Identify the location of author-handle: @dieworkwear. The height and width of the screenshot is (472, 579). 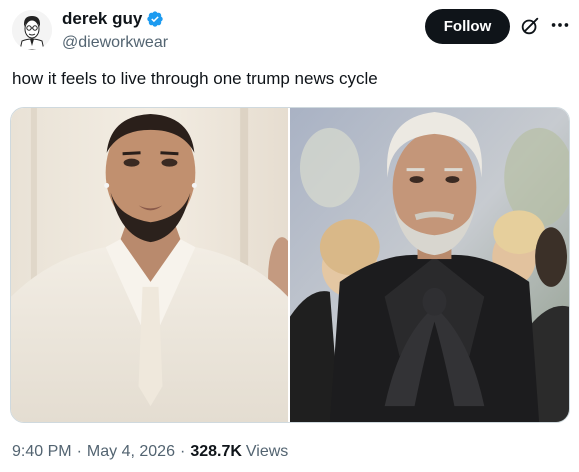
(115, 43).